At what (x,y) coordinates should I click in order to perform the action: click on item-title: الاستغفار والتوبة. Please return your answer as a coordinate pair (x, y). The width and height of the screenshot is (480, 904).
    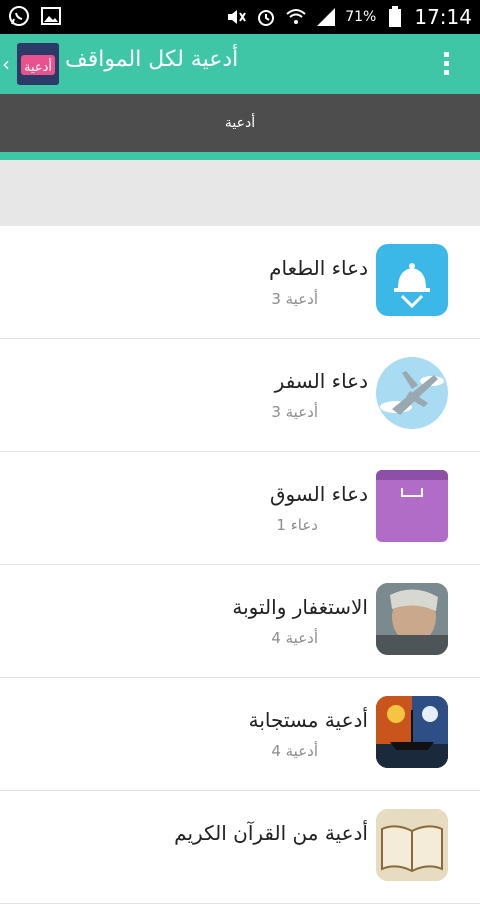
    Looking at the image, I should click on (300, 607).